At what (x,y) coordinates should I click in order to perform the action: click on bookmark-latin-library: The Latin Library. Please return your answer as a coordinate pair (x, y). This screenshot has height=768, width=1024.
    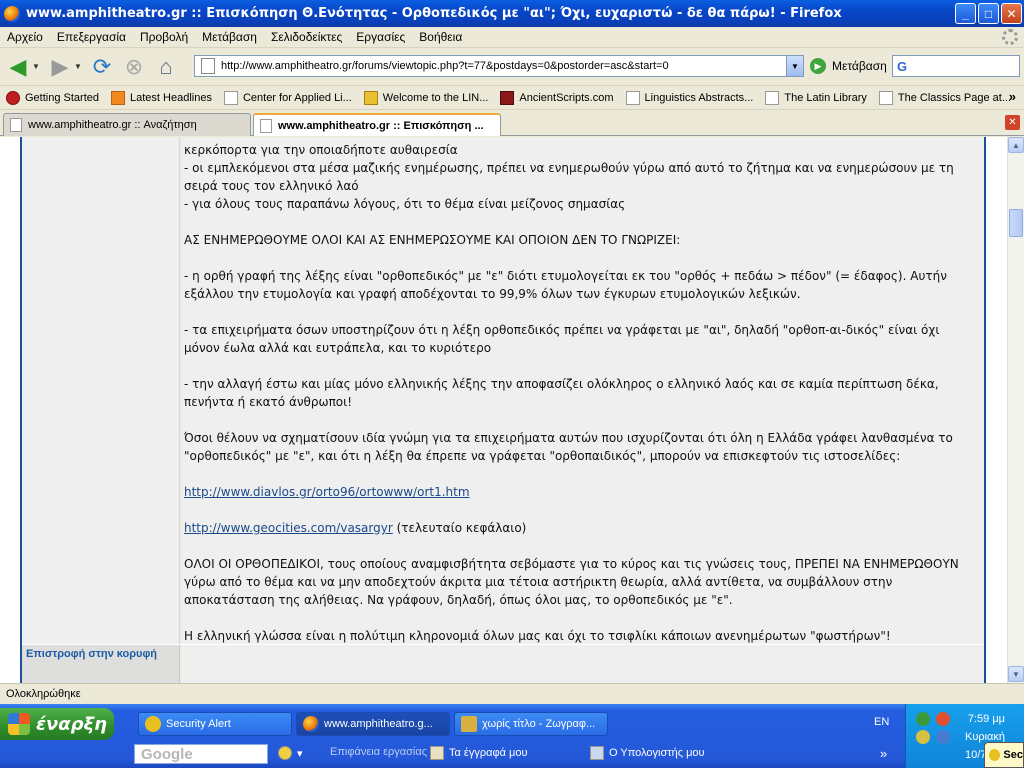
    Looking at the image, I should click on (816, 97).